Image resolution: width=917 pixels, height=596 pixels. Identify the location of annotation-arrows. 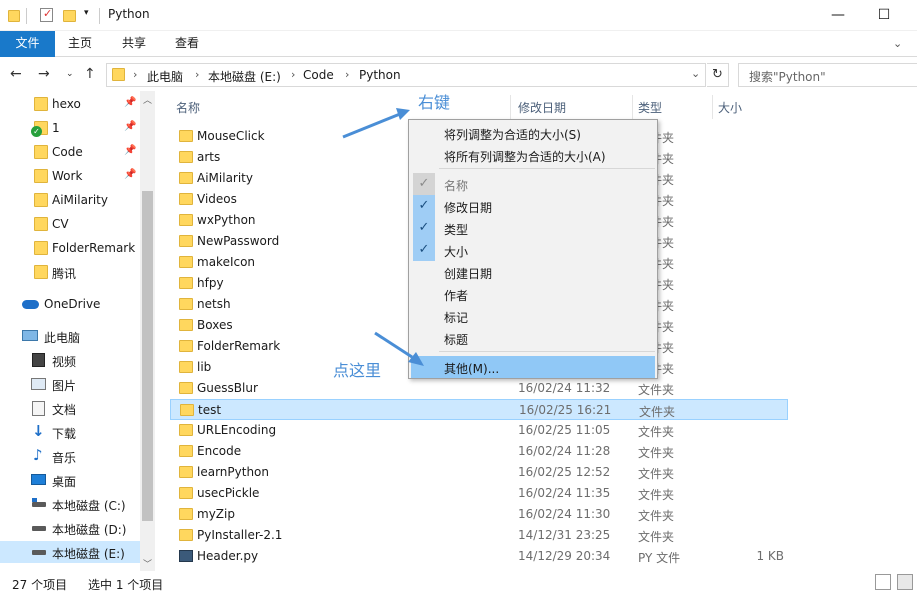
(383, 237).